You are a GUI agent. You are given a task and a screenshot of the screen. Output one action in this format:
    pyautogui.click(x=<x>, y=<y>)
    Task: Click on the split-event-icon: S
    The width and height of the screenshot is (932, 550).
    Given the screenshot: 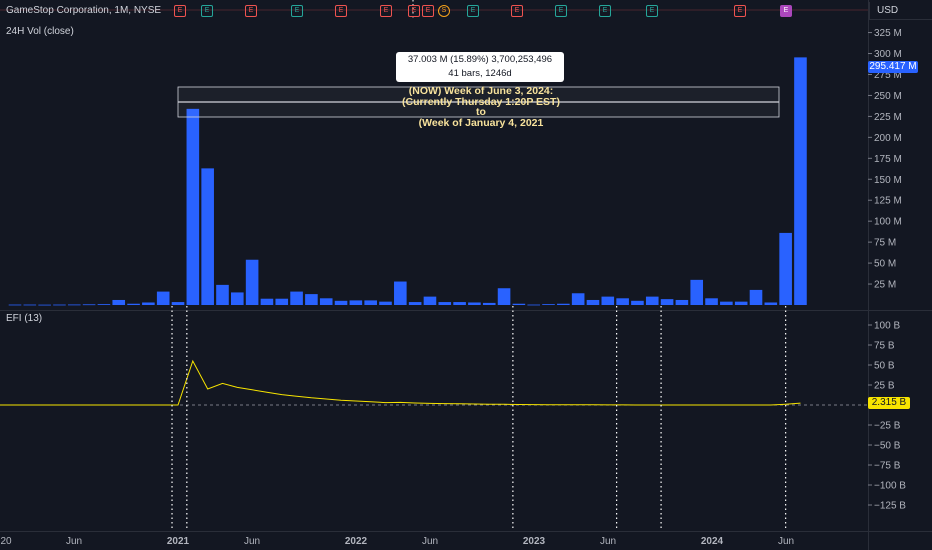 What is the action you would take?
    pyautogui.click(x=444, y=11)
    